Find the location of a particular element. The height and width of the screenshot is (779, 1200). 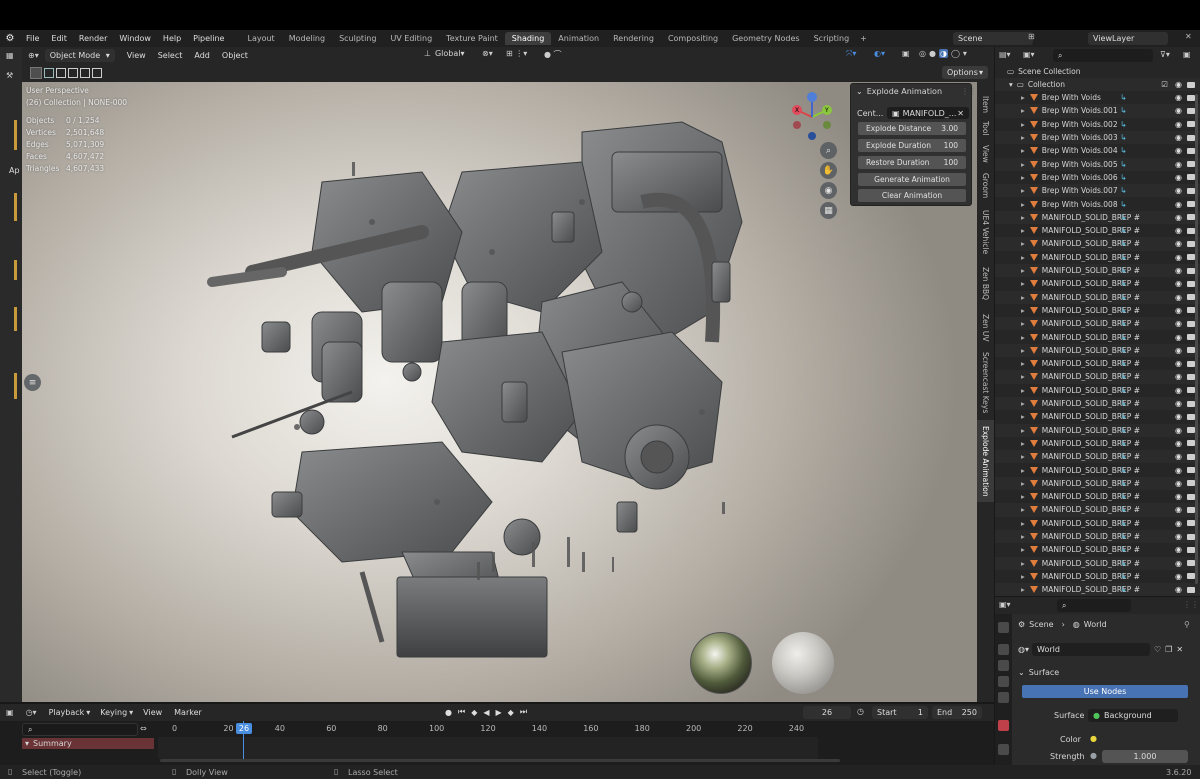

tab-scripting: Scripting is located at coordinates (832, 38).